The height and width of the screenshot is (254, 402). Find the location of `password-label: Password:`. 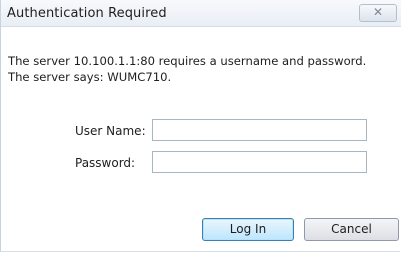

password-label: Password: is located at coordinates (105, 163).